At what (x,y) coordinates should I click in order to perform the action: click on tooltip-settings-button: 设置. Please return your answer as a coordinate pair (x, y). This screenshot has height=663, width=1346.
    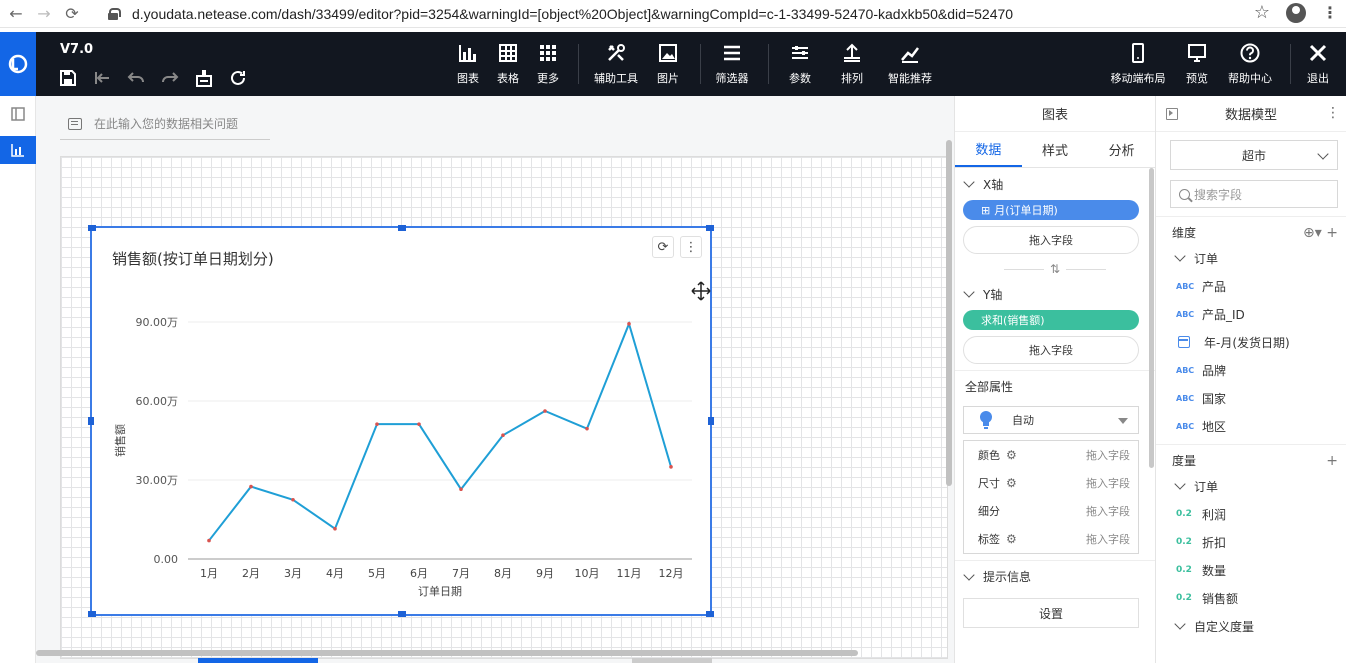
    Looking at the image, I should click on (1051, 613).